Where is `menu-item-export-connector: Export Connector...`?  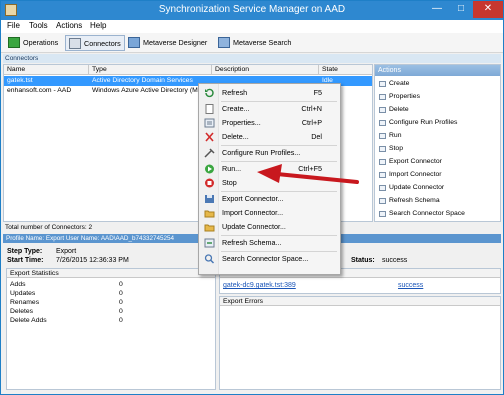 menu-item-export-connector: Export Connector... is located at coordinates (269, 199).